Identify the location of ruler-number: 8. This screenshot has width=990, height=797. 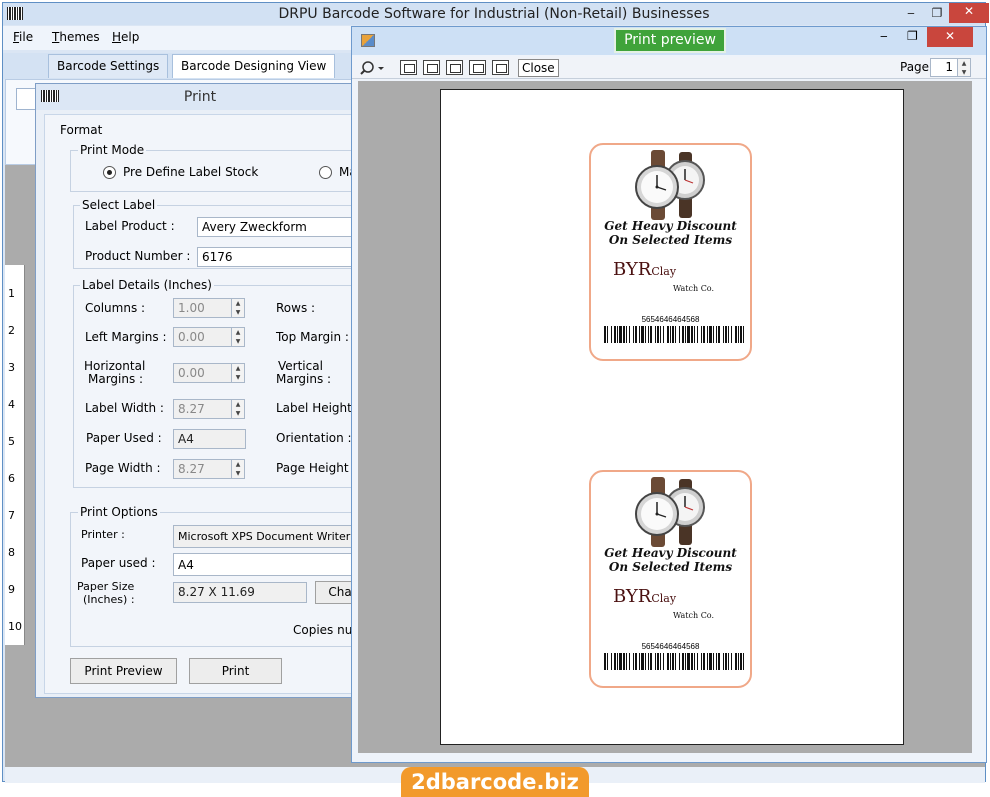
(11, 552).